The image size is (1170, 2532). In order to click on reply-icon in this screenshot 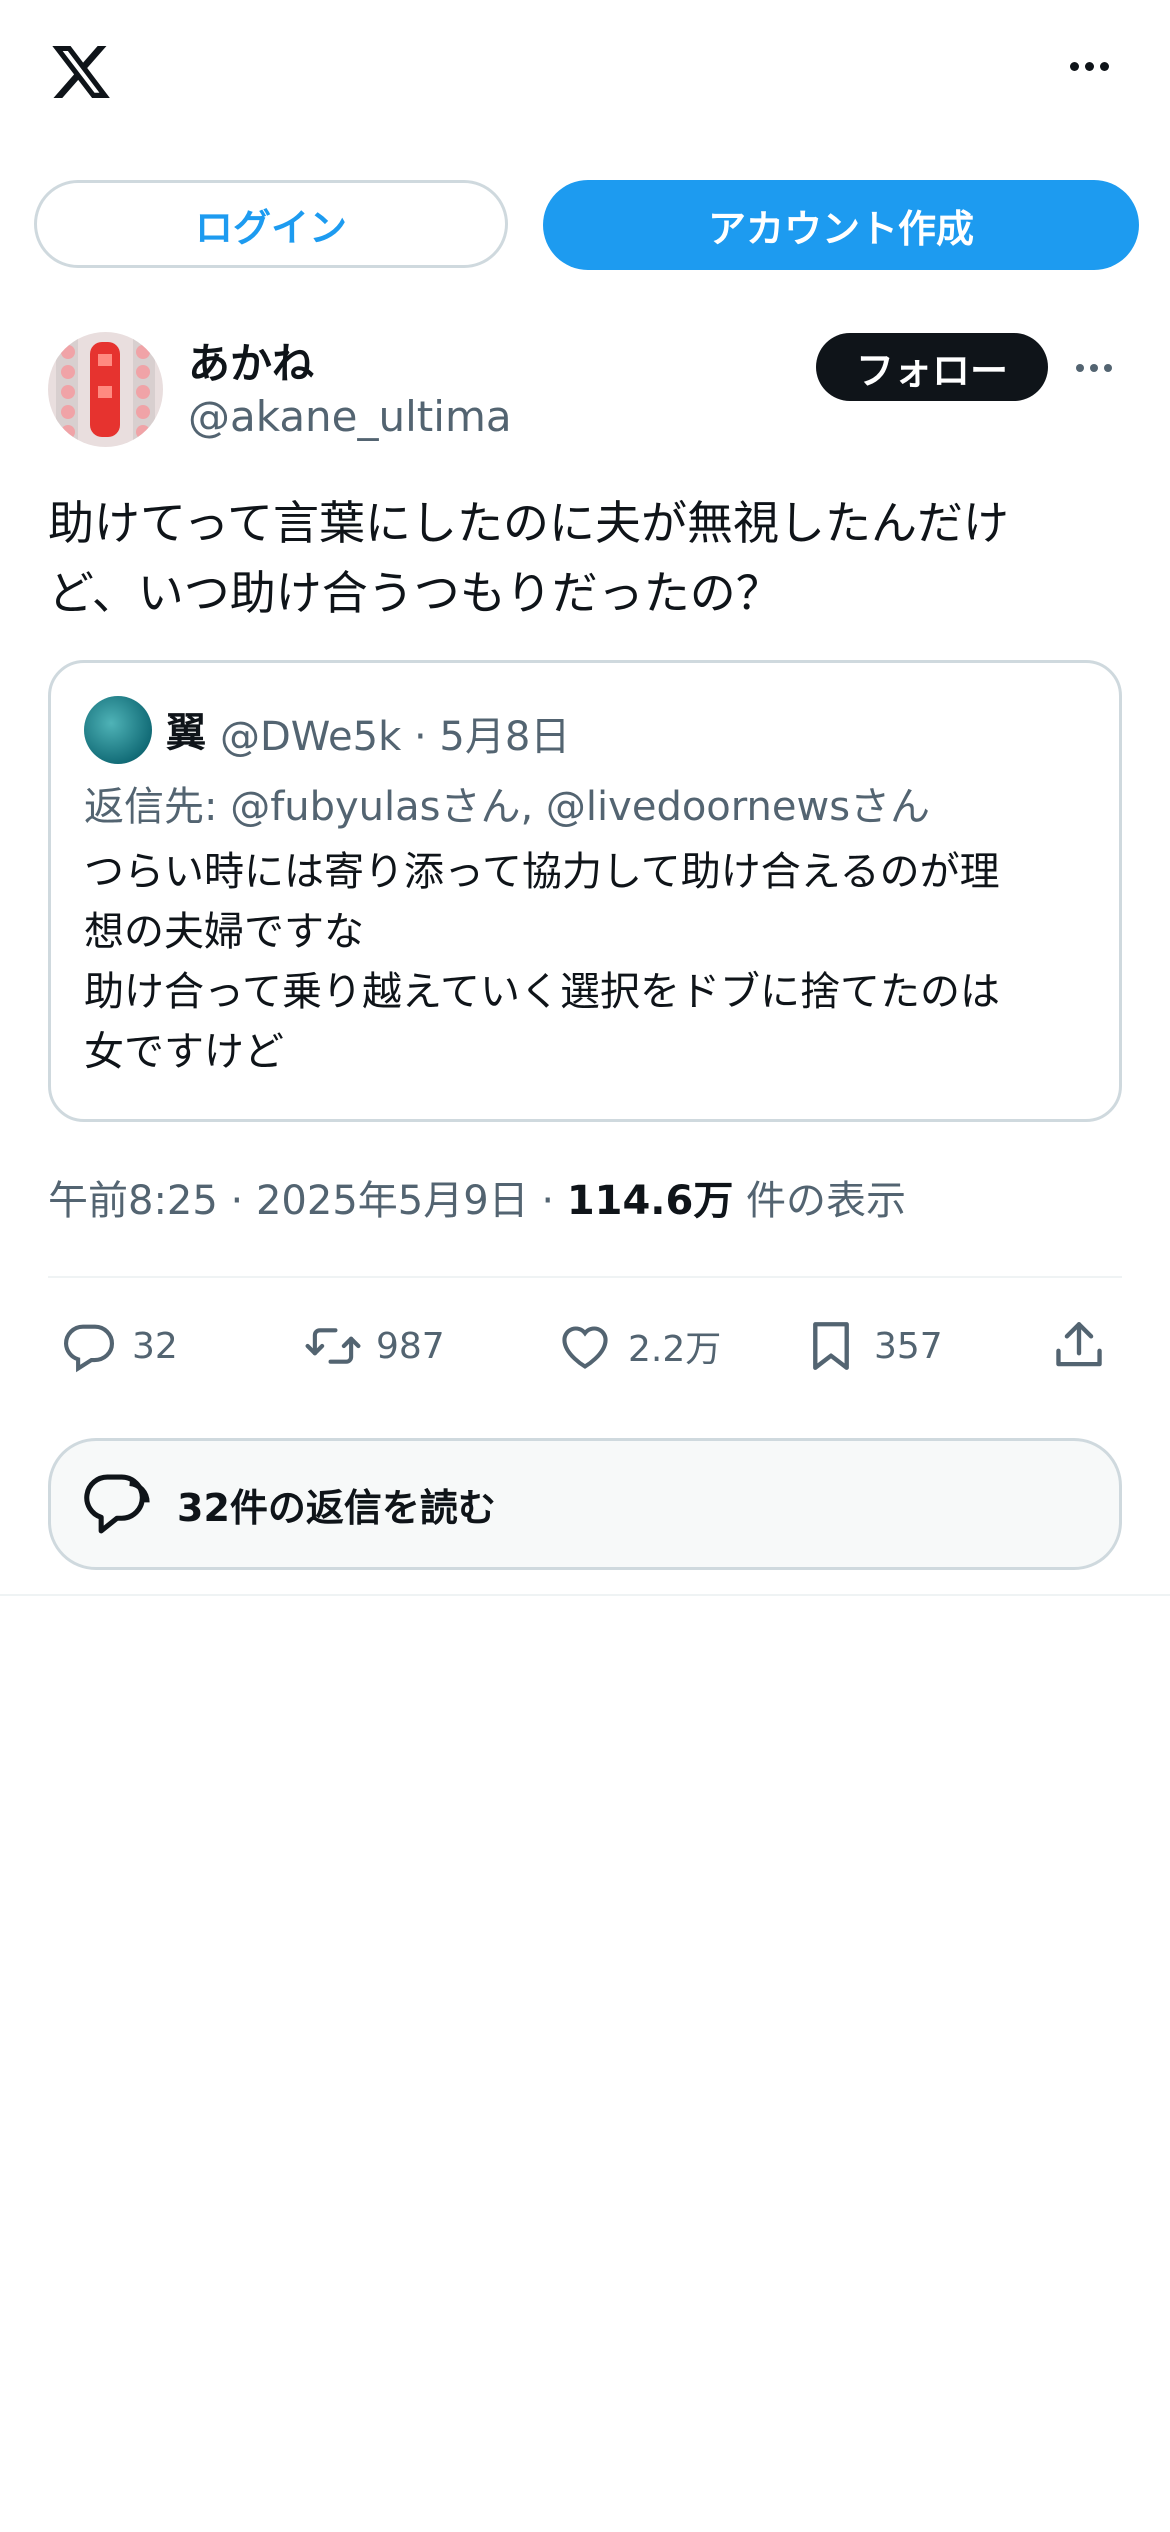, I will do `click(89, 1348)`.